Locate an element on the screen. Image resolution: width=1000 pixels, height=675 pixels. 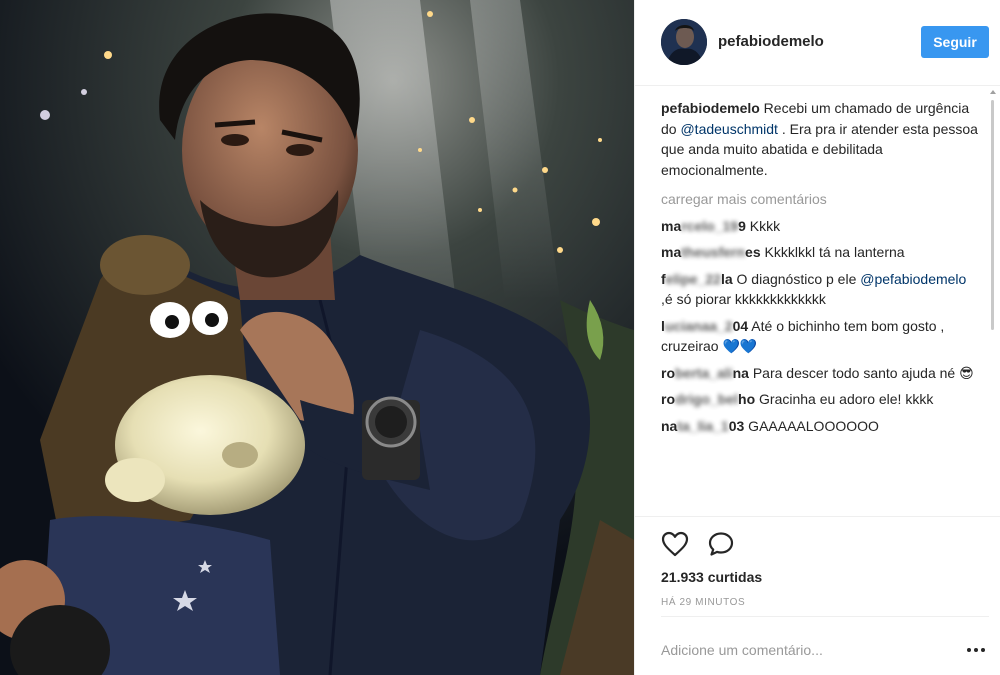
likes-count: 21.933 curtidas is located at coordinates (711, 577).